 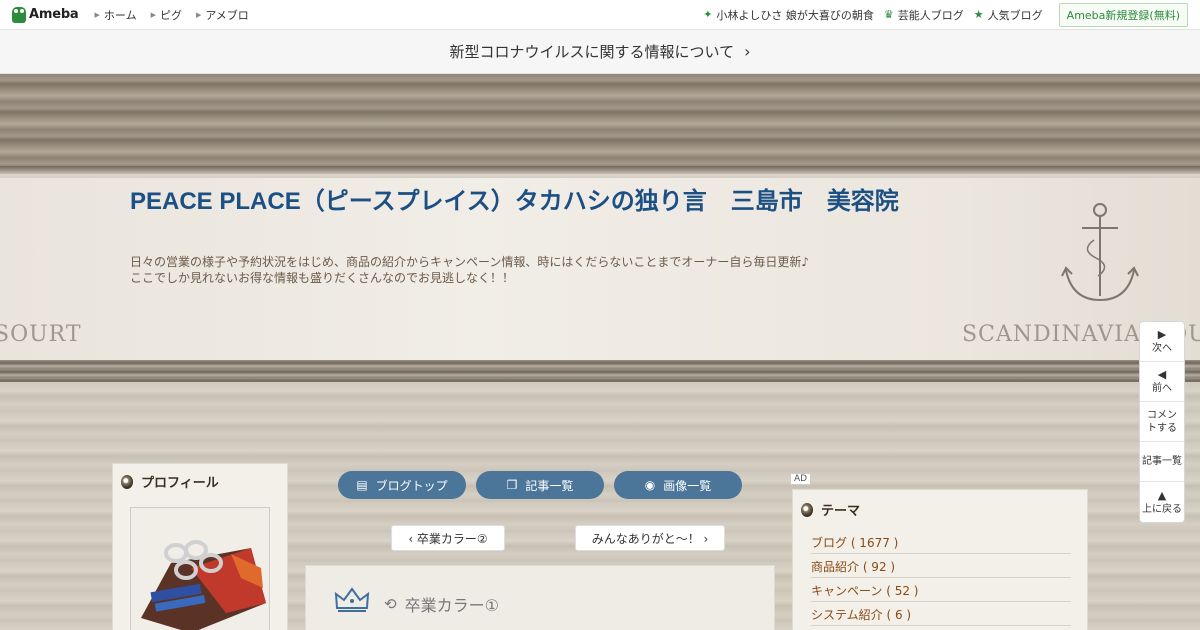 What do you see at coordinates (540, 597) in the screenshot?
I see `article-card: ⟲ 卒業カラー①` at bounding box center [540, 597].